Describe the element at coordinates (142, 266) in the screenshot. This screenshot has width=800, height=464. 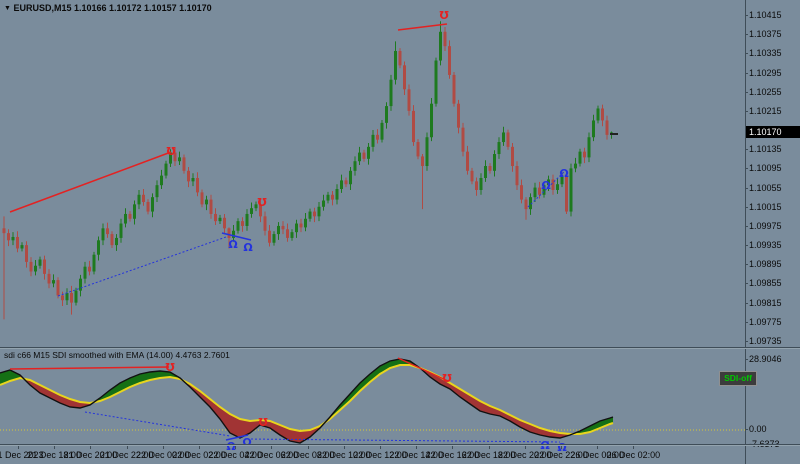
I see `divergence-line-blue` at that location.